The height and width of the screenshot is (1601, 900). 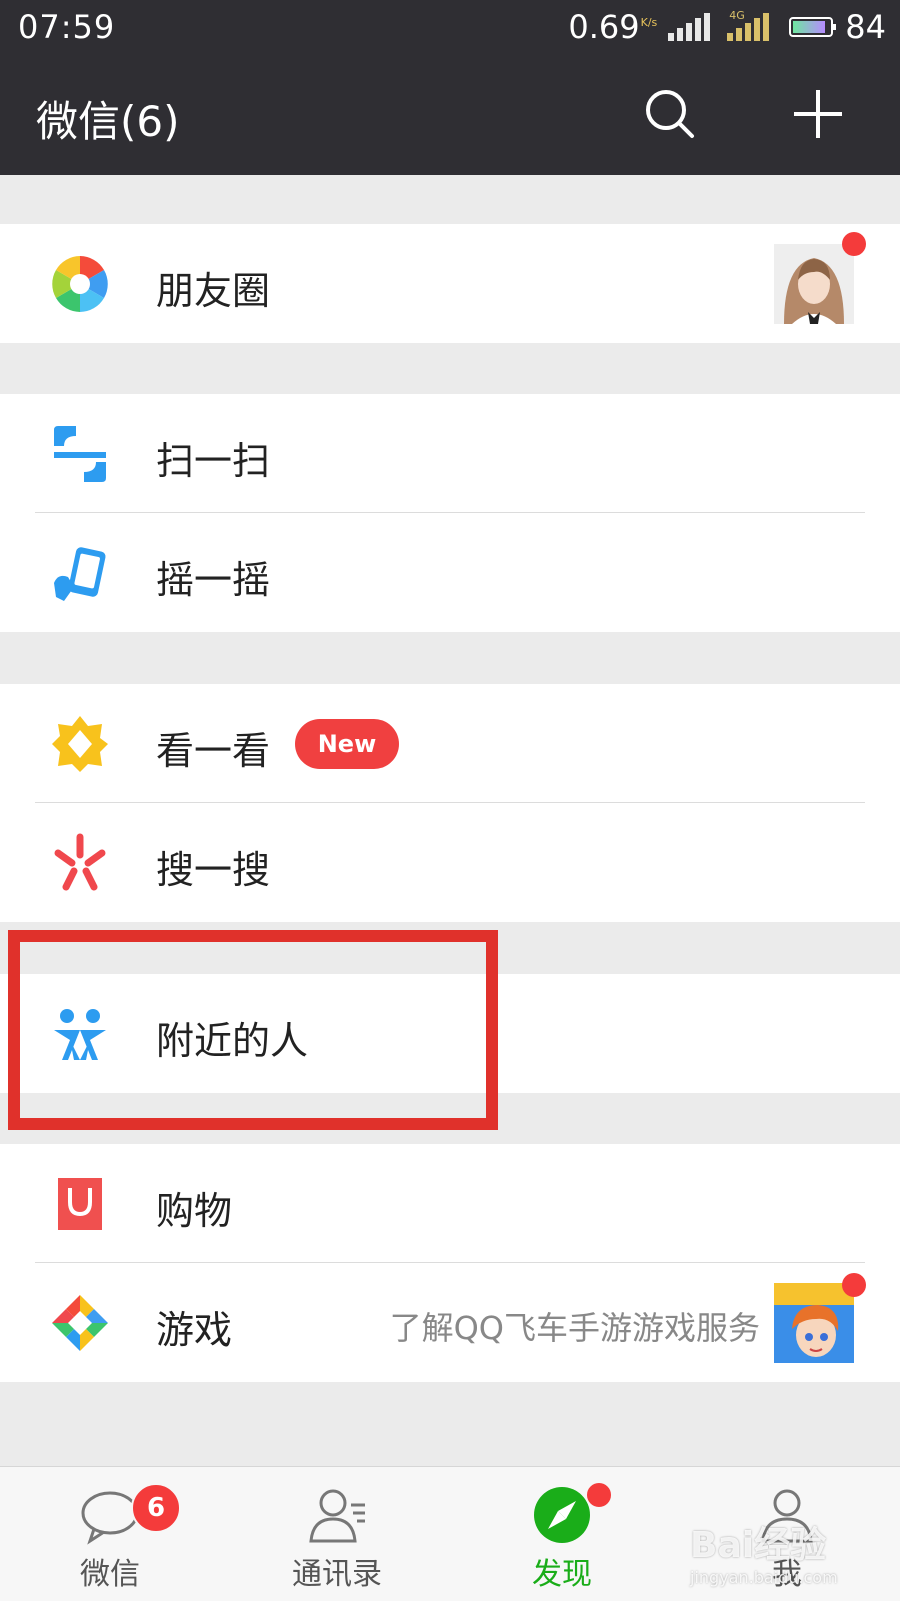 What do you see at coordinates (574, 1328) in the screenshot?
I see `games-hint: 了解QQ飞车手游游戏服务` at bounding box center [574, 1328].